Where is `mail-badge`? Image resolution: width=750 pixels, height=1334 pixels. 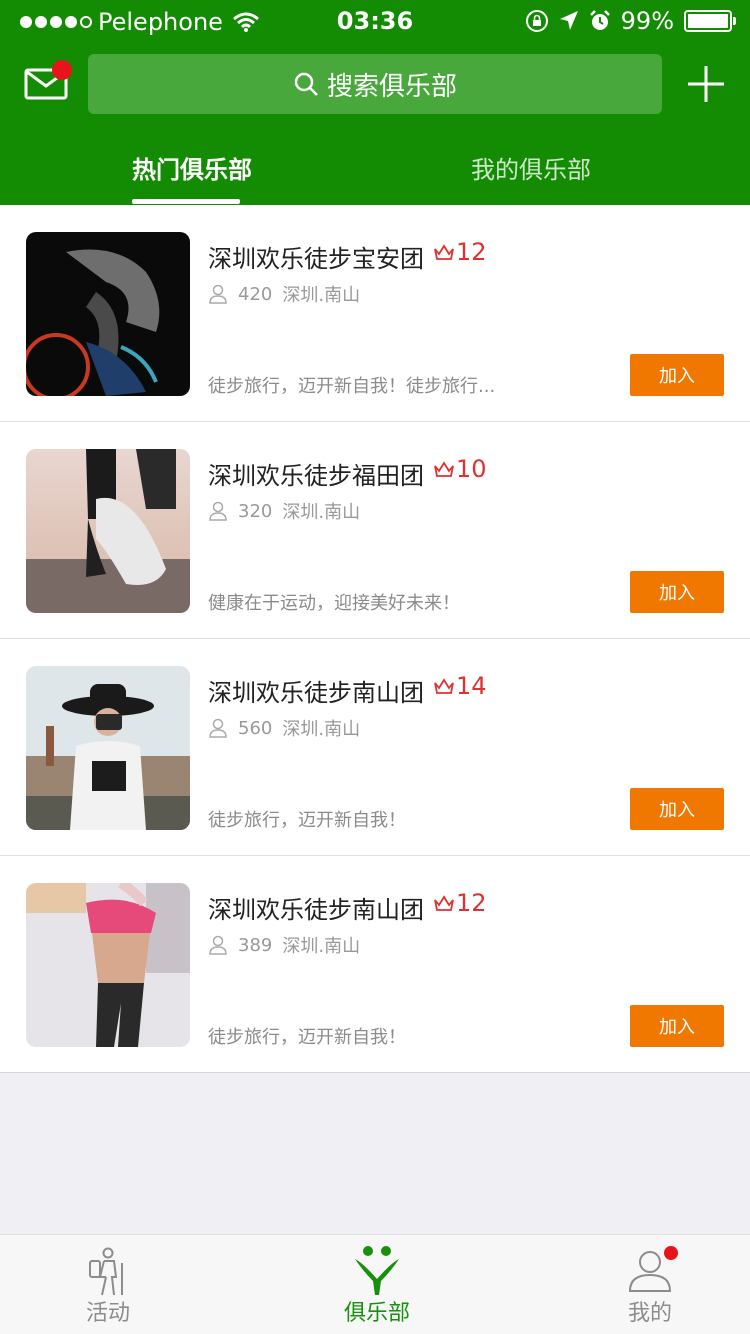
mail-badge is located at coordinates (62, 70).